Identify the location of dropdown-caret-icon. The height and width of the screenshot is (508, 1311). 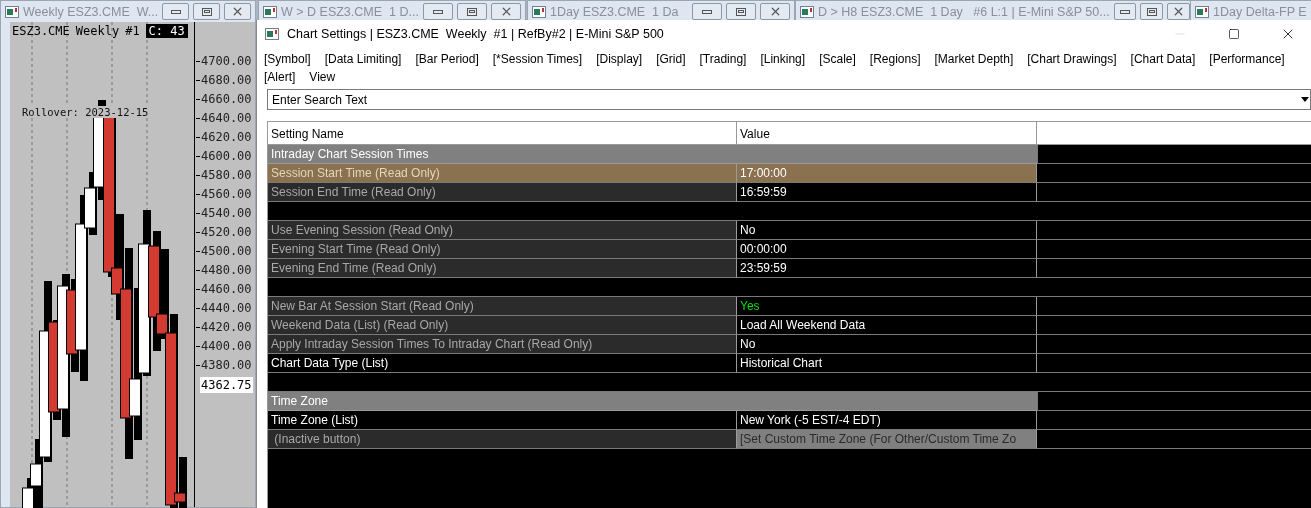
(1305, 99).